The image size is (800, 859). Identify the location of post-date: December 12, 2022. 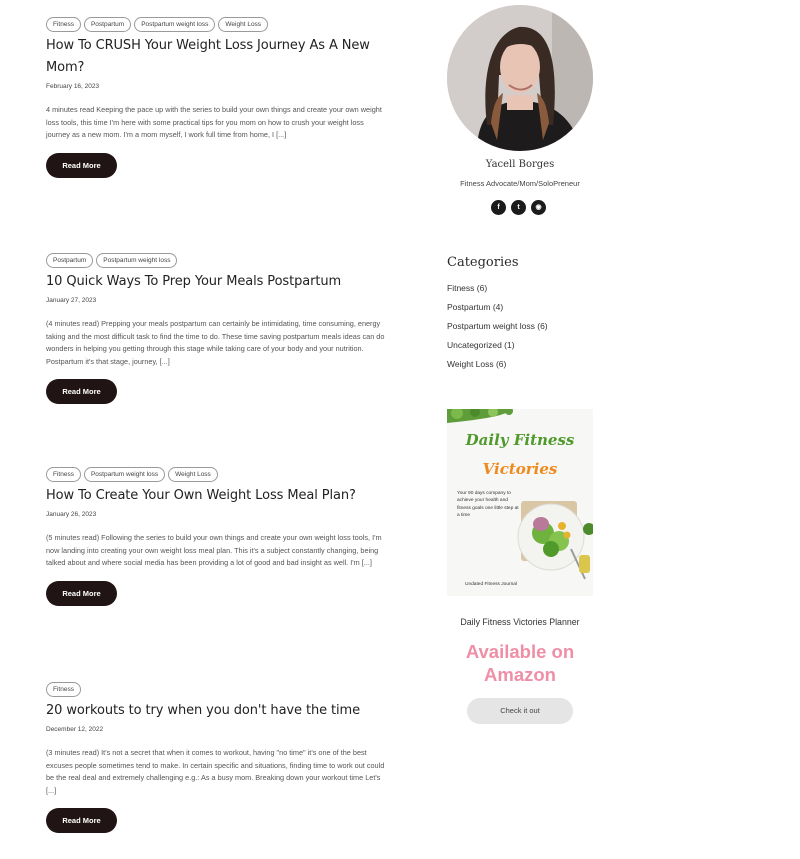
(75, 729).